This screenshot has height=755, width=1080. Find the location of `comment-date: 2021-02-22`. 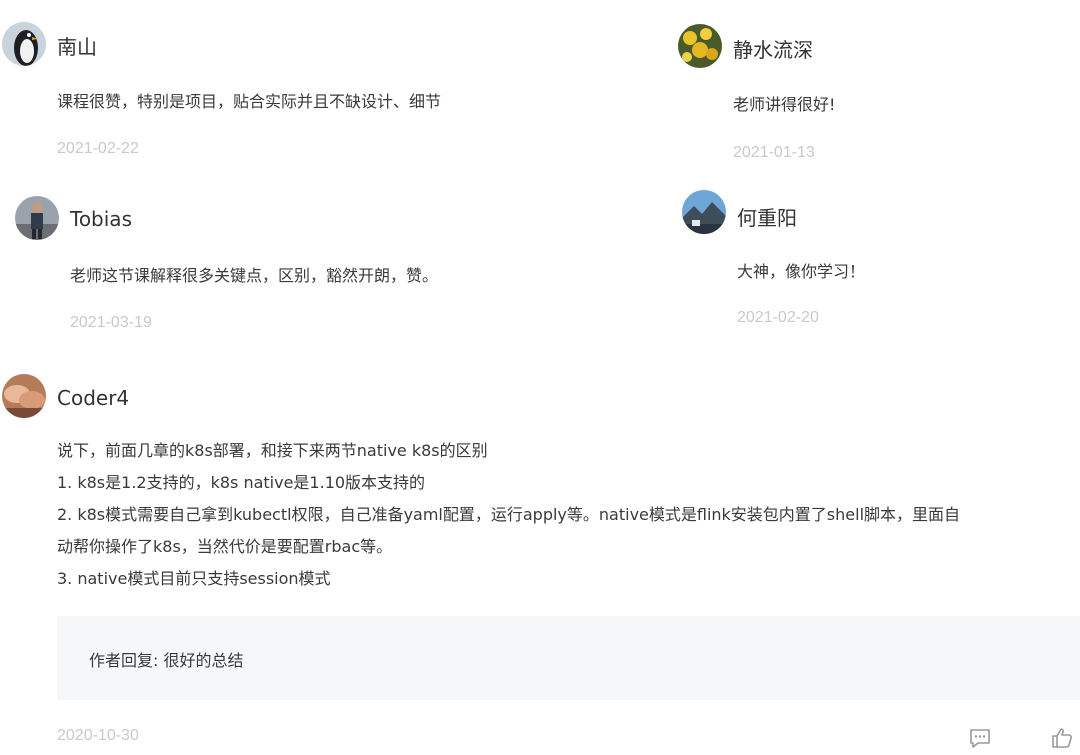

comment-date: 2021-02-22 is located at coordinates (98, 148).